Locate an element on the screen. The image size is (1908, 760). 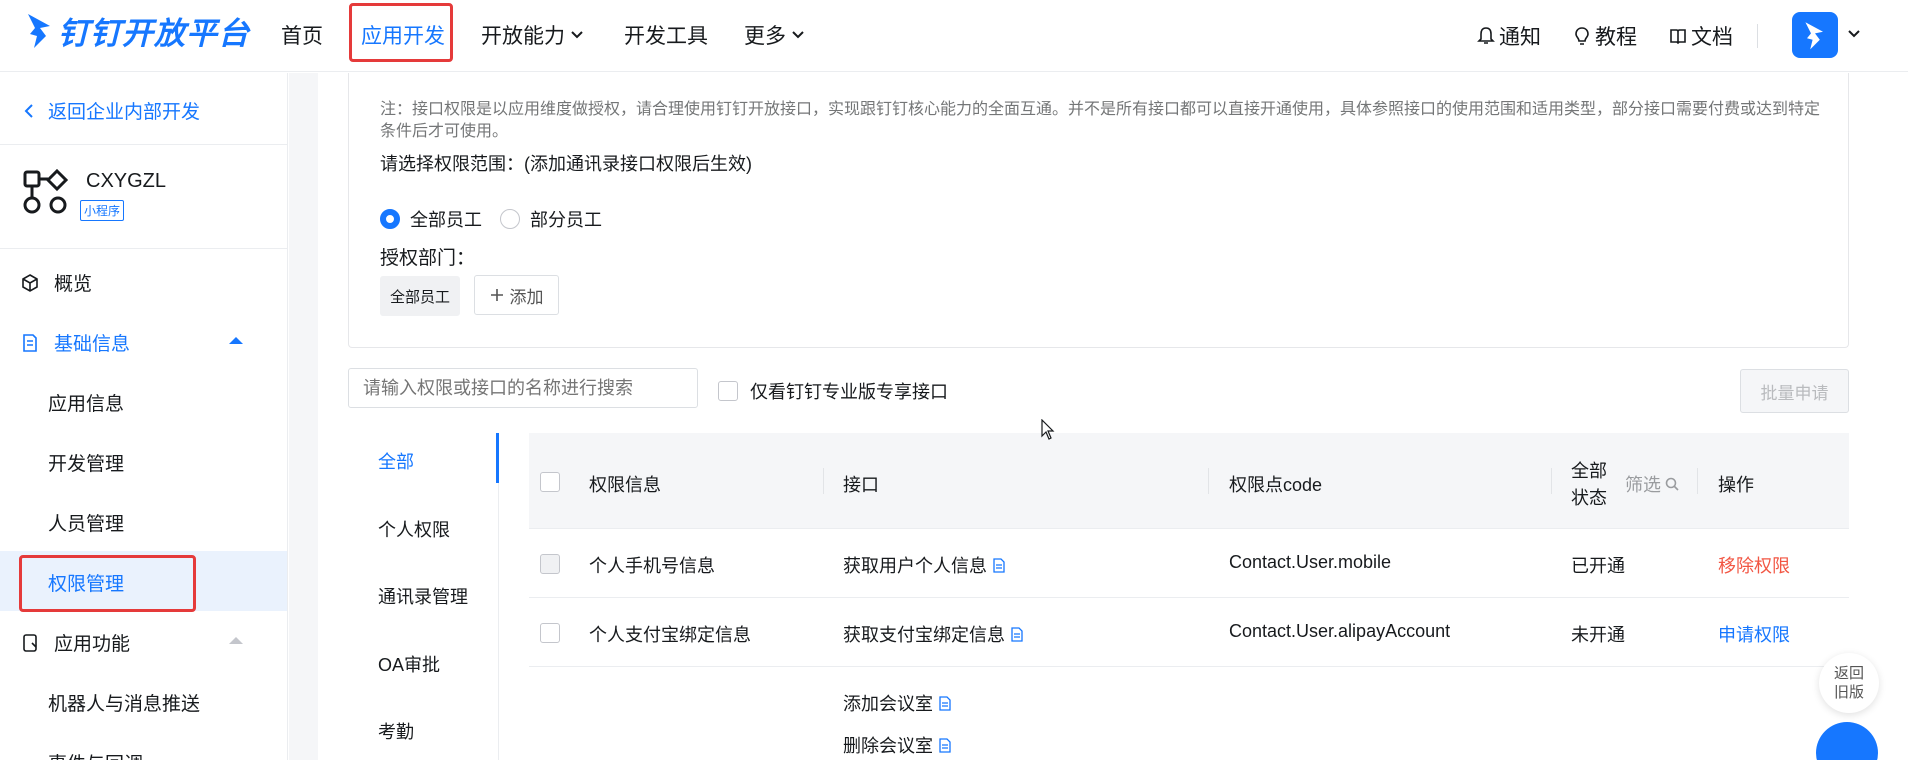
plus-icon is located at coordinates (496, 295).